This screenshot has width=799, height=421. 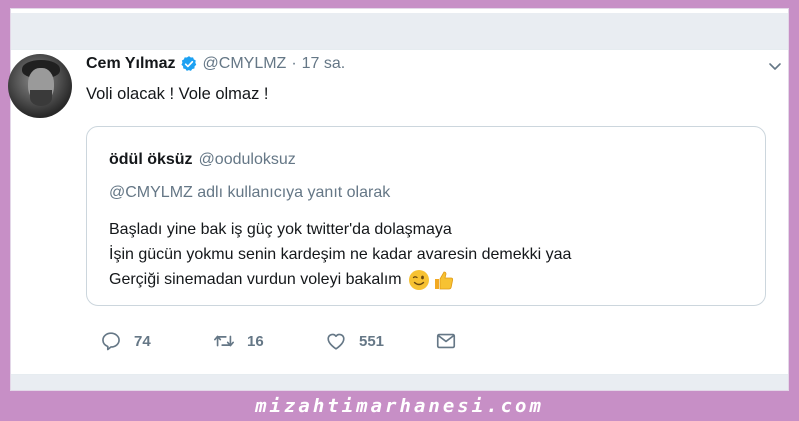 What do you see at coordinates (40, 86) in the screenshot?
I see `author-avatar` at bounding box center [40, 86].